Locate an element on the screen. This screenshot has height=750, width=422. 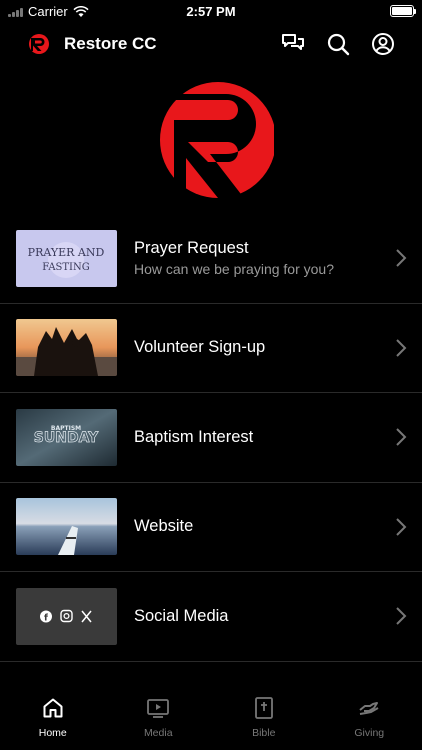
media-icon is located at coordinates (158, 708).